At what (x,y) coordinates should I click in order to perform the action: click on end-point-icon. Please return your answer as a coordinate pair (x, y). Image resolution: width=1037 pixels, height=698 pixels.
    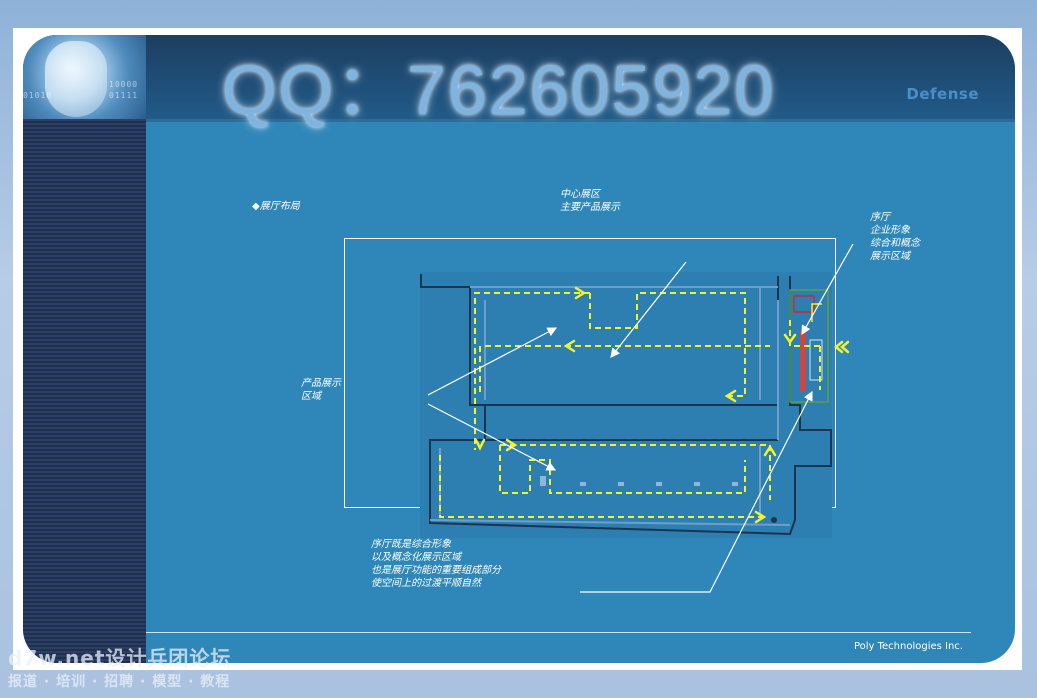
    Looking at the image, I should click on (774, 520).